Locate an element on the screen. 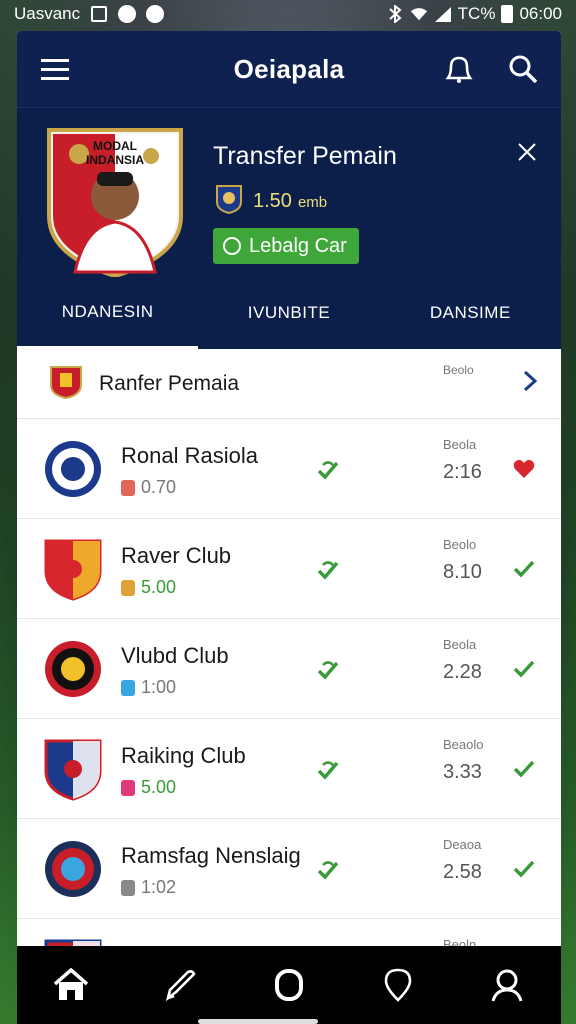 The height and width of the screenshot is (1024, 576). hero-title: Transfer Pemain is located at coordinates (305, 156).